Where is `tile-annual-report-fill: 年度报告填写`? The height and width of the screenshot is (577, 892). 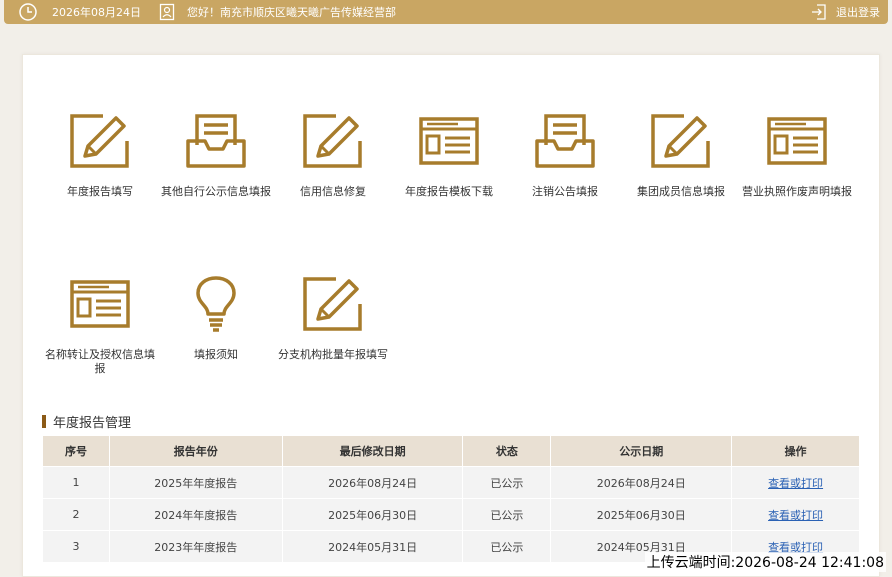 tile-annual-report-fill: 年度报告填写 is located at coordinates (100, 156).